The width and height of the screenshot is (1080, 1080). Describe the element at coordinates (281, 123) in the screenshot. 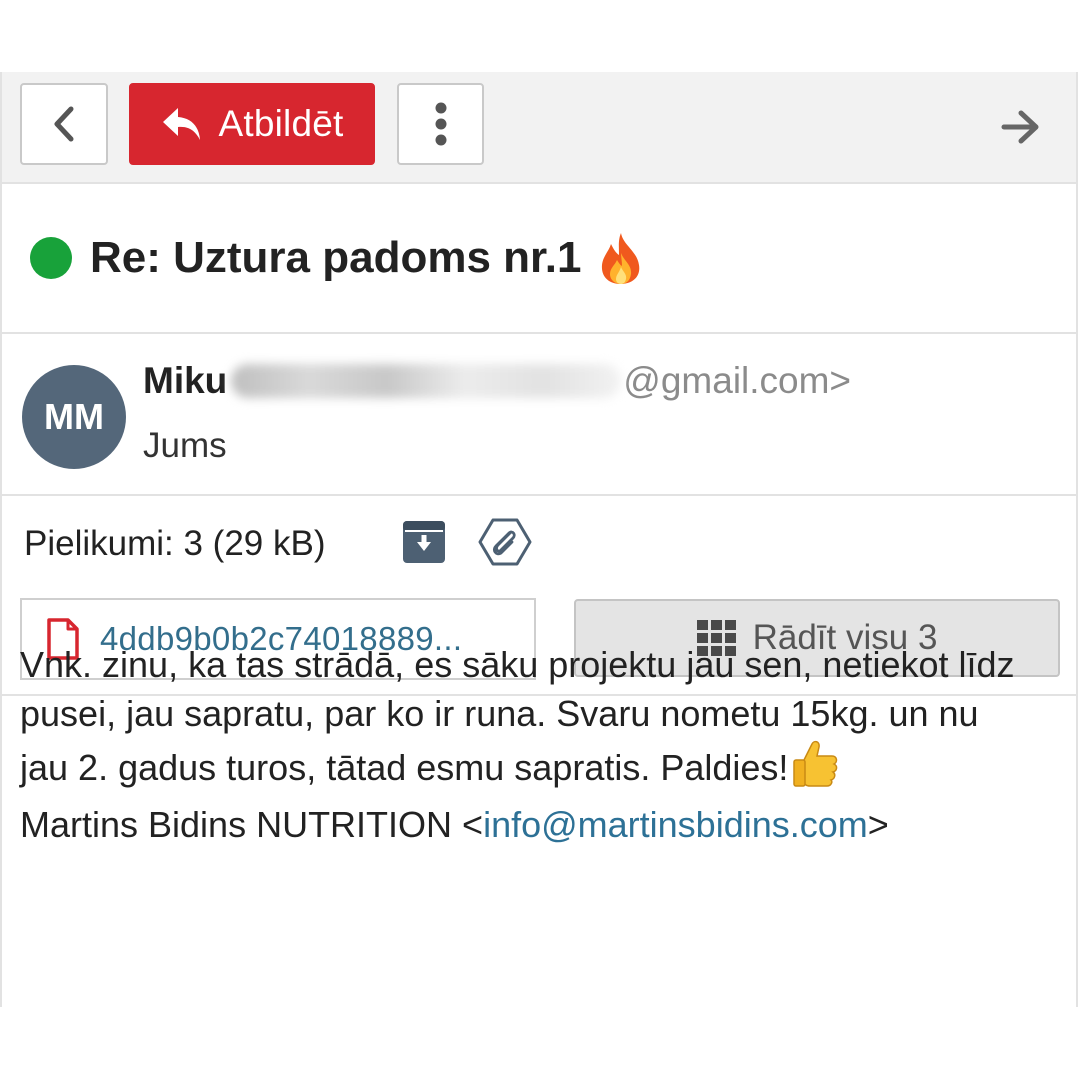

I see `reply-button-label: Atbildēt` at that location.